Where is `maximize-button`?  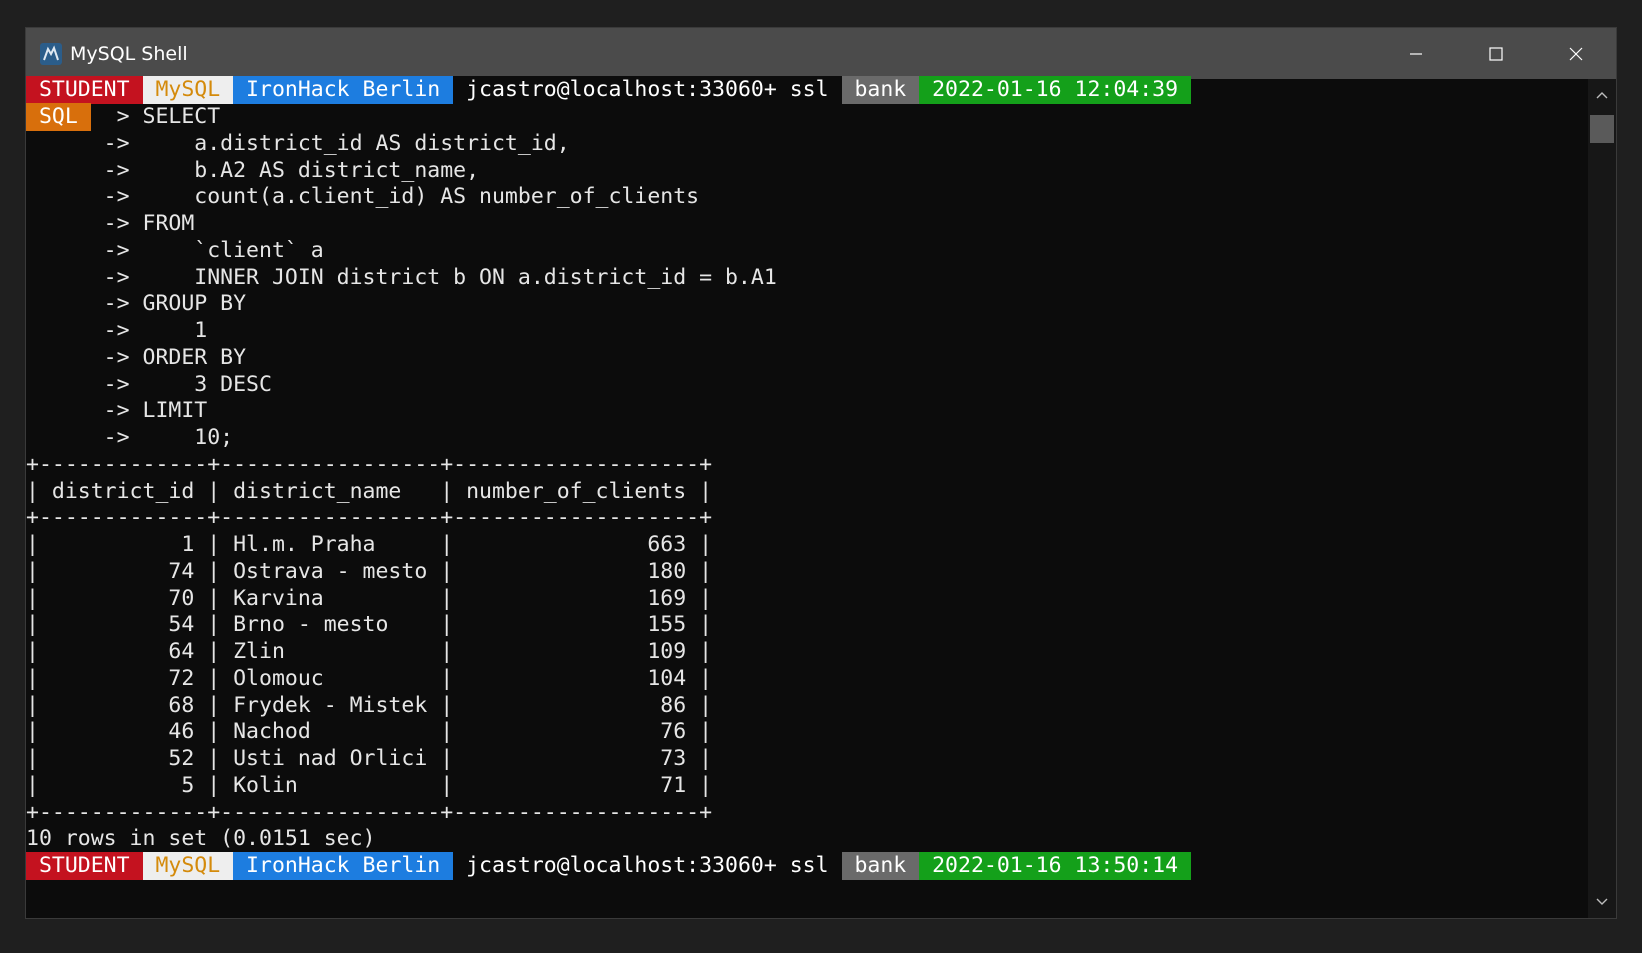 maximize-button is located at coordinates (1496, 53).